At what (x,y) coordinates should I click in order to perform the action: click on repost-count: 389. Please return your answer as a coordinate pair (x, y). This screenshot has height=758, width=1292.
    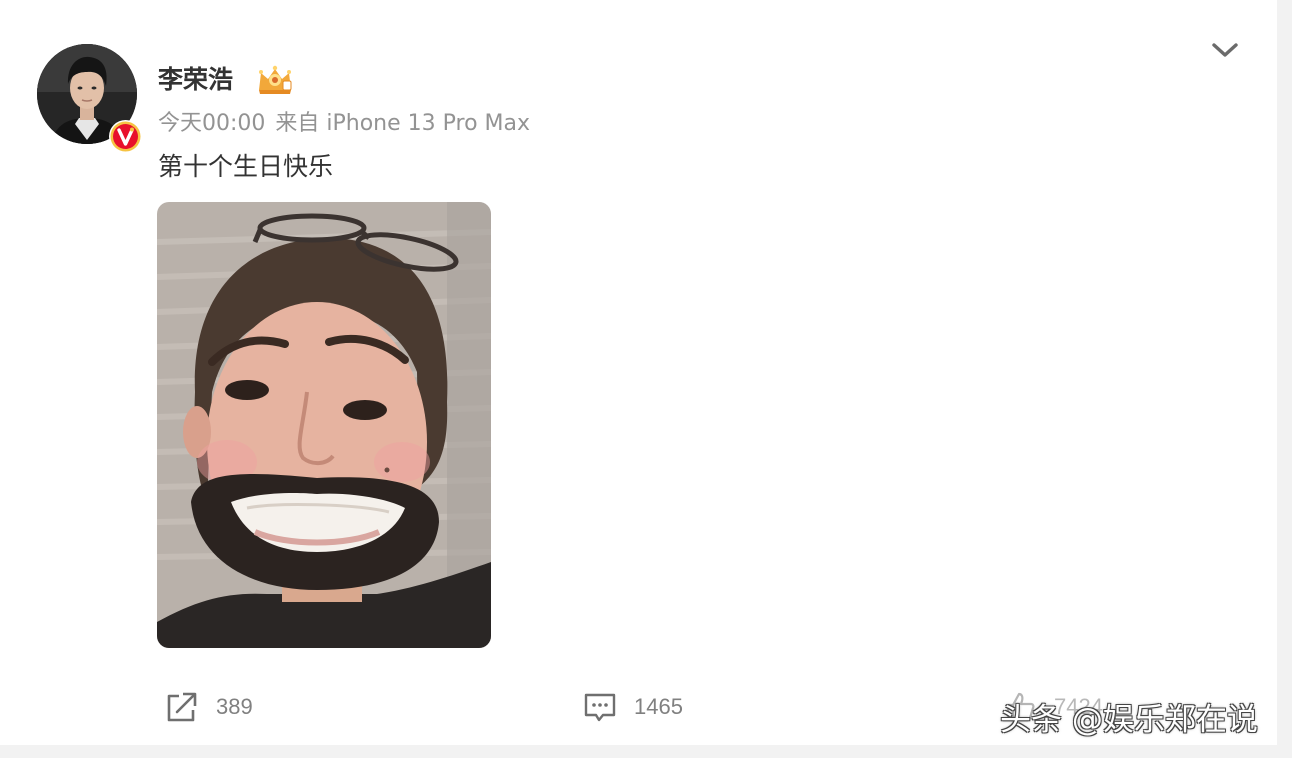
    Looking at the image, I should click on (234, 706).